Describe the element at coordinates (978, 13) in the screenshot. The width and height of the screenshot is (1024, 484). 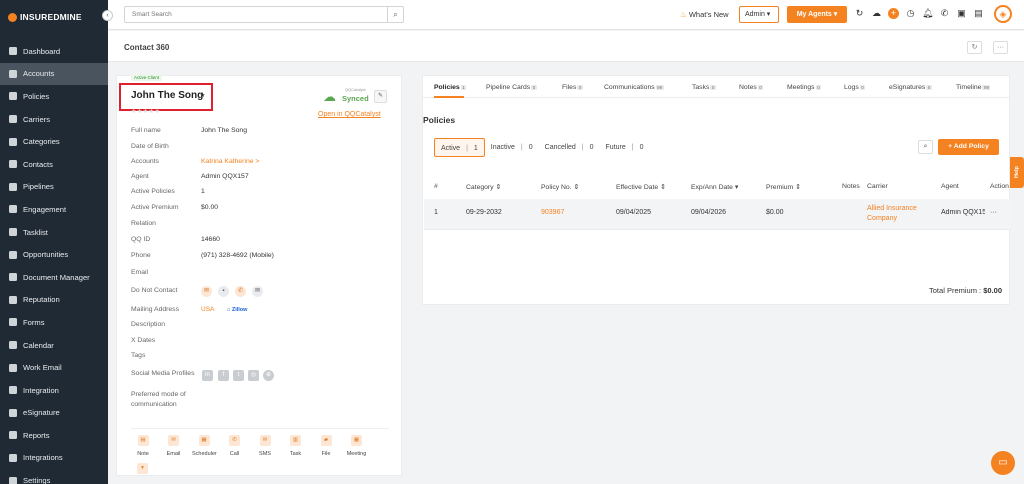
I see `trash-icon: ▤` at that location.